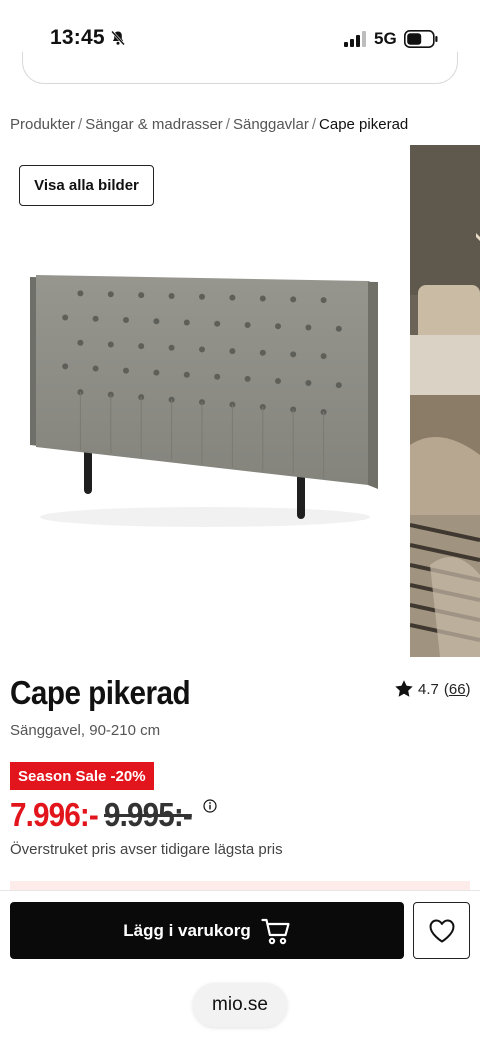  Describe the element at coordinates (86, 185) in the screenshot. I see `view-all-images-button: Visa alla bilder` at that location.